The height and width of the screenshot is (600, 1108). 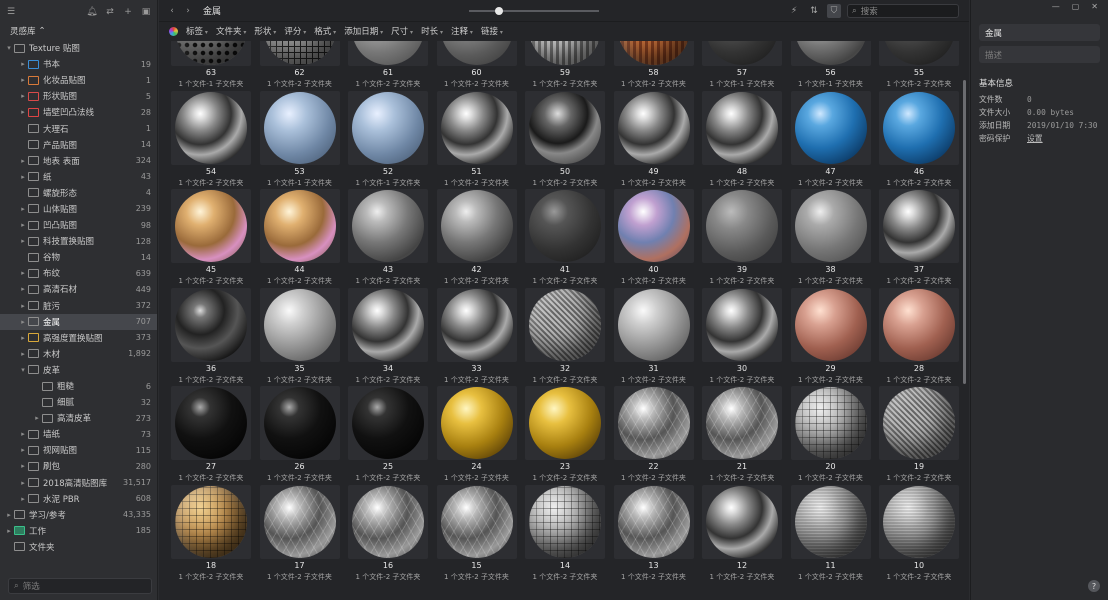 What do you see at coordinates (830, 533) in the screenshot?
I see `asset-tile: 11 1 个文件-2 子文件夹` at bounding box center [830, 533].